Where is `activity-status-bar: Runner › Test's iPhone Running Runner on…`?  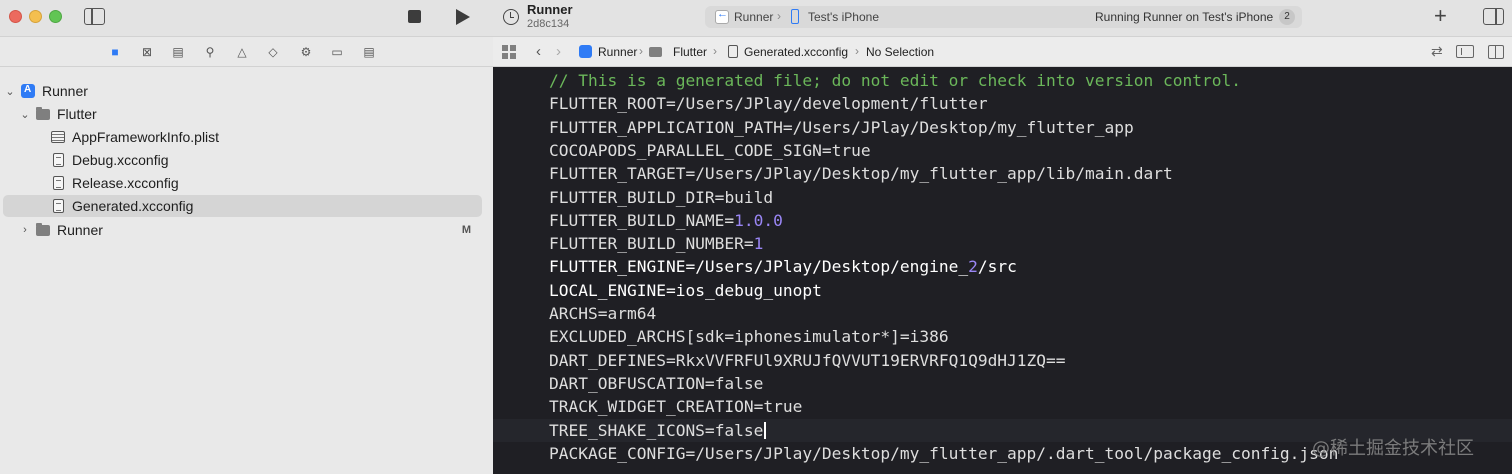
activity-status-bar: Runner › Test's iPhone Running Runner on… is located at coordinates (1003, 17).